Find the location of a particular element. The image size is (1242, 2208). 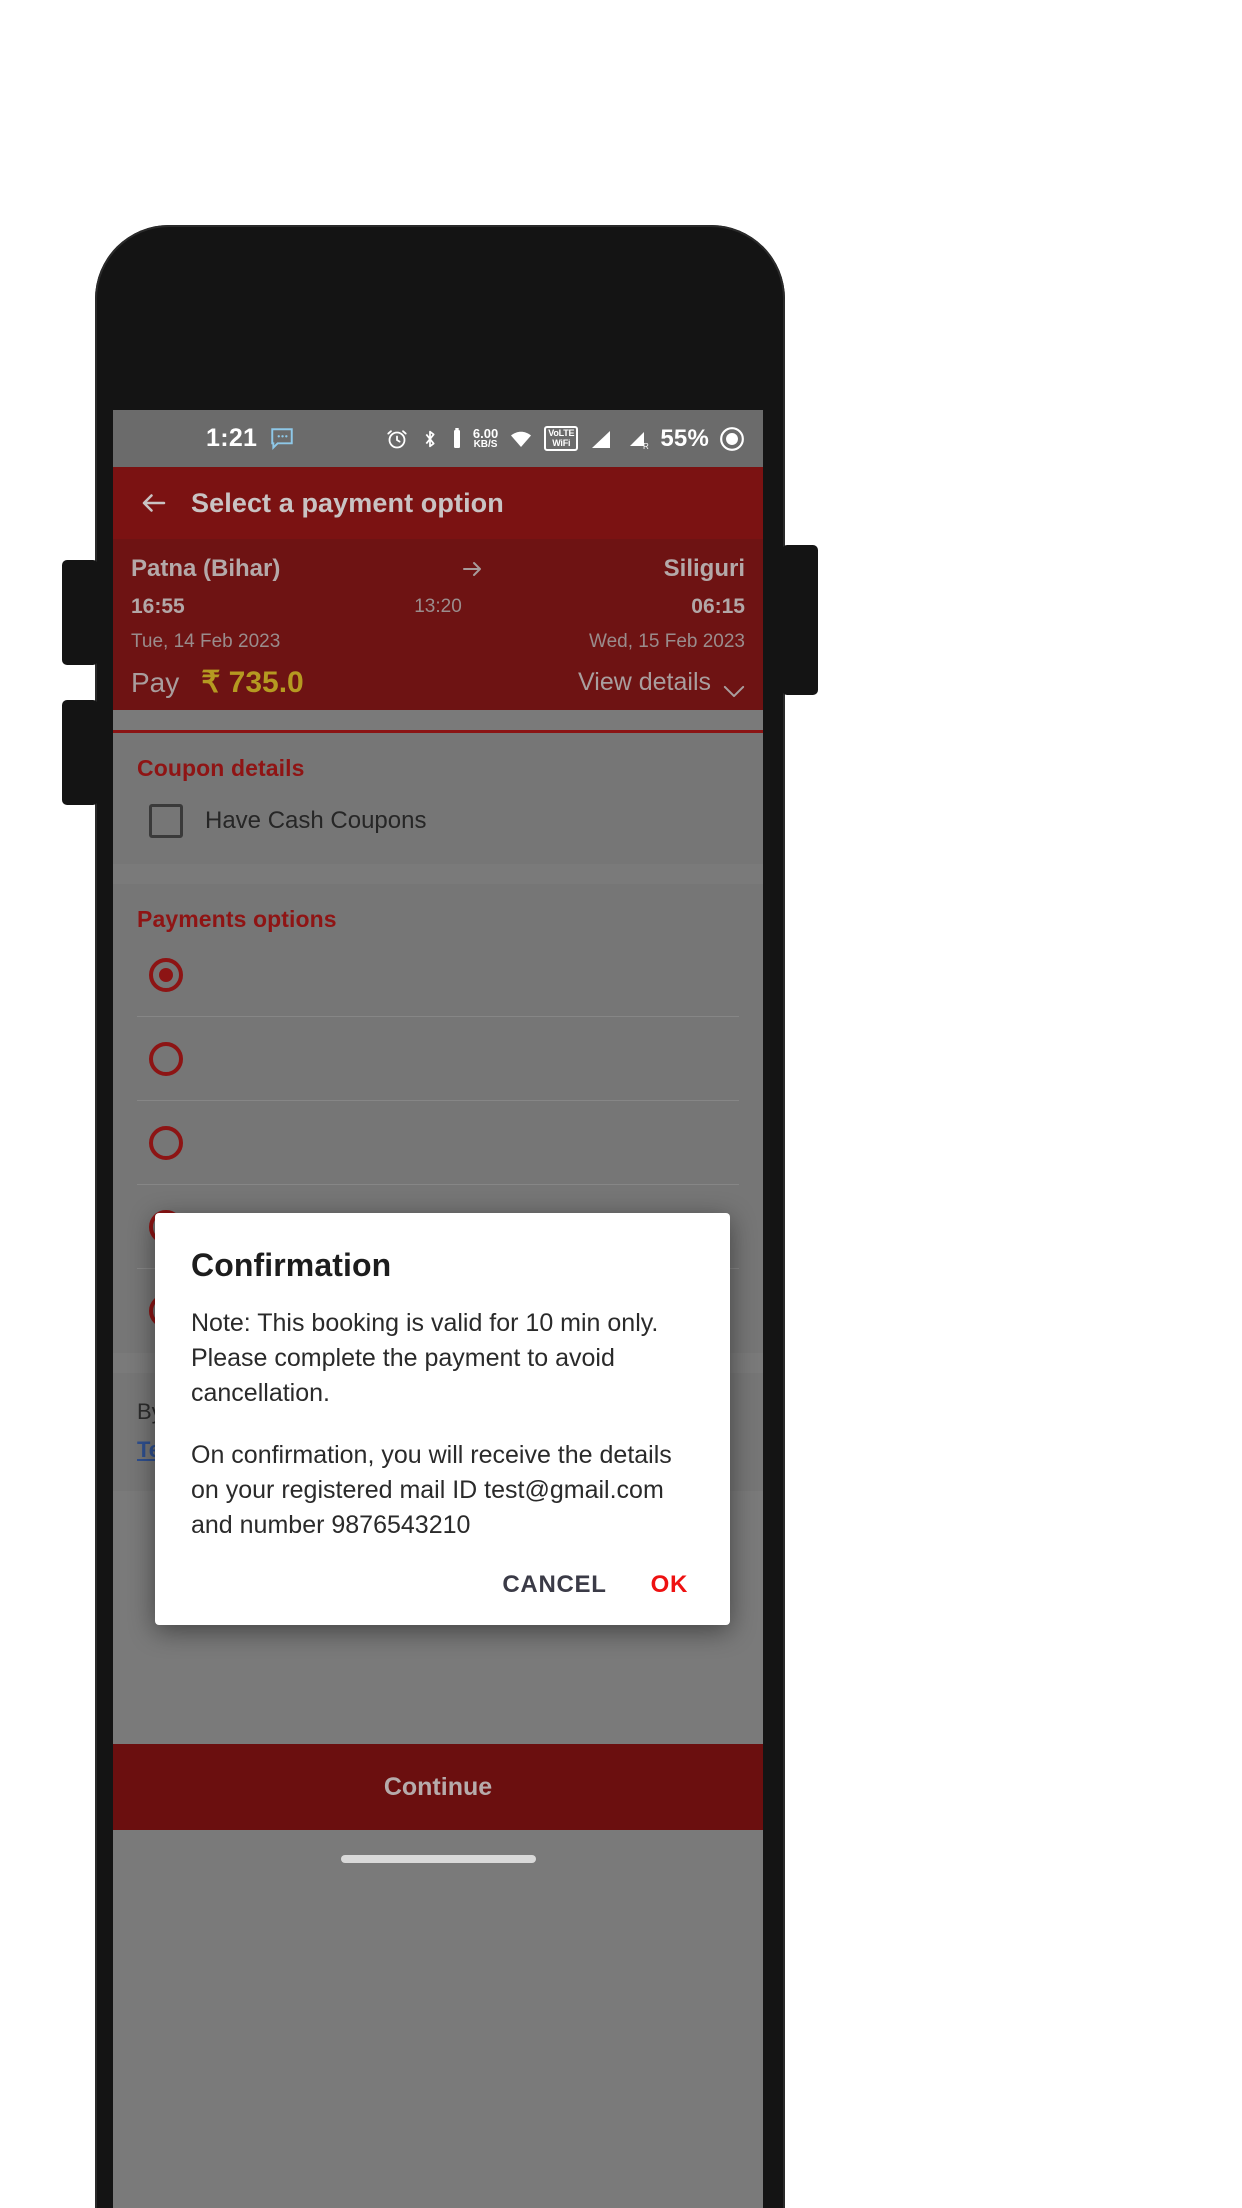

have-cash-coupons-checkbox is located at coordinates (166, 821).